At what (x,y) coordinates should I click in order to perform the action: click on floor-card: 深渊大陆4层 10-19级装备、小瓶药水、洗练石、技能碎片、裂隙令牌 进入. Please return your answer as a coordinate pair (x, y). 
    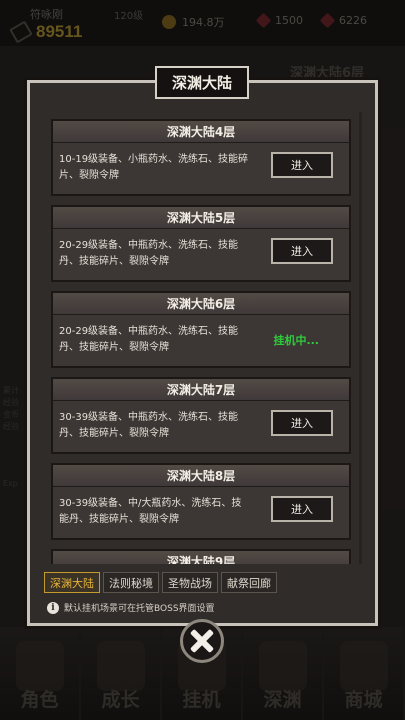
    Looking at the image, I should click on (201, 157).